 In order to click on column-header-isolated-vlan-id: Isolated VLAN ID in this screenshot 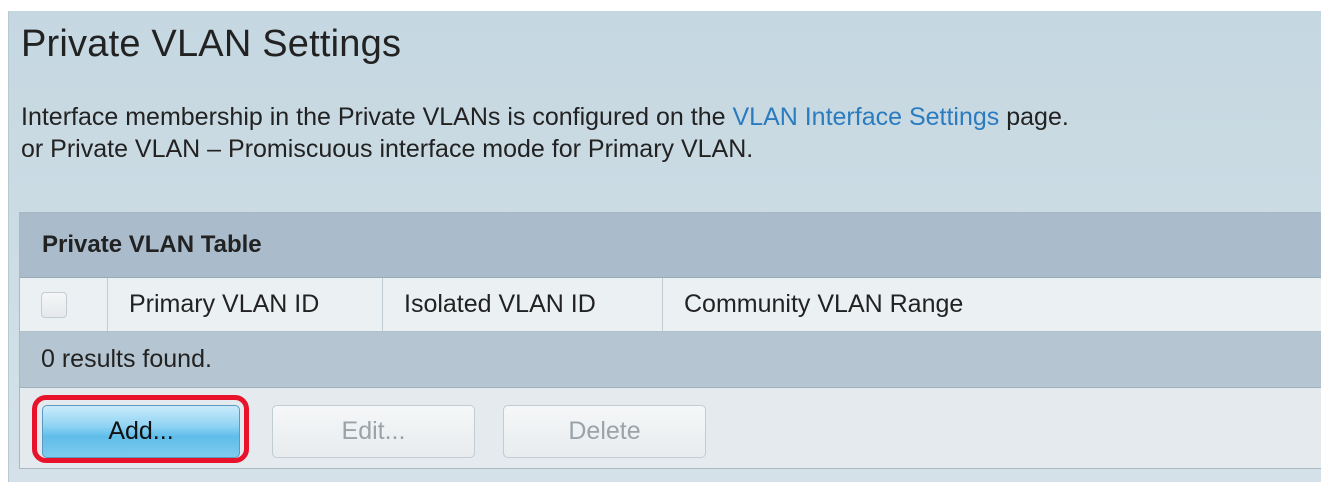, I will do `click(523, 304)`.